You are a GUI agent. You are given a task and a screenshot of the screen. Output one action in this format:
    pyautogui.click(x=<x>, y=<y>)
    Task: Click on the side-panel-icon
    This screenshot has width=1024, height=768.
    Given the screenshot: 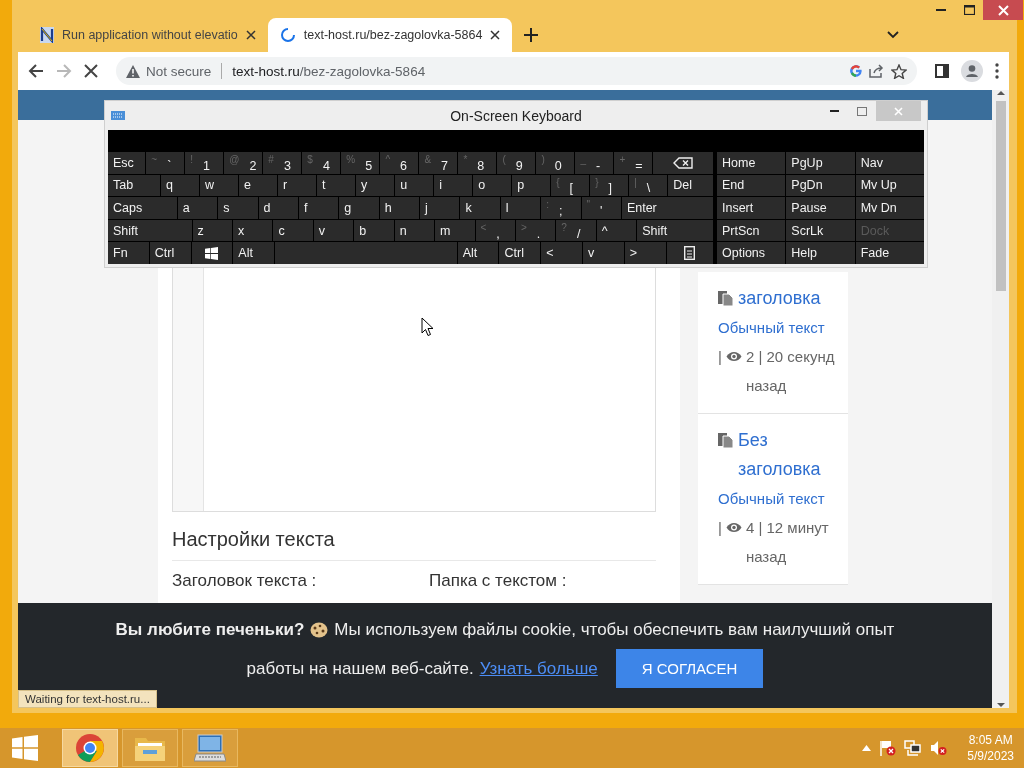 What is the action you would take?
    pyautogui.click(x=942, y=71)
    